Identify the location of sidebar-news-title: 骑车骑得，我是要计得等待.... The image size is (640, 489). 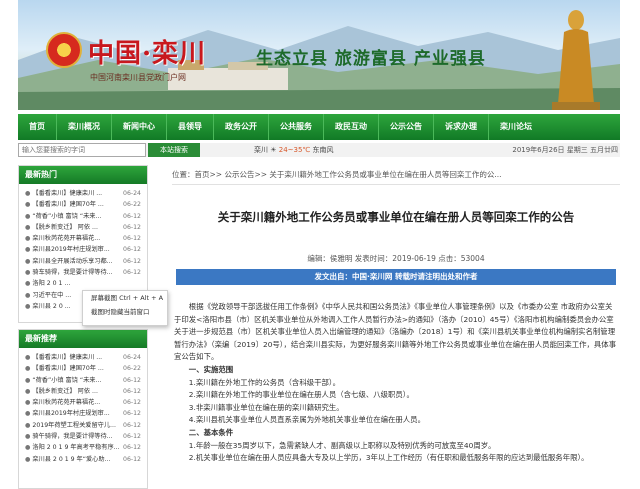
(72, 273).